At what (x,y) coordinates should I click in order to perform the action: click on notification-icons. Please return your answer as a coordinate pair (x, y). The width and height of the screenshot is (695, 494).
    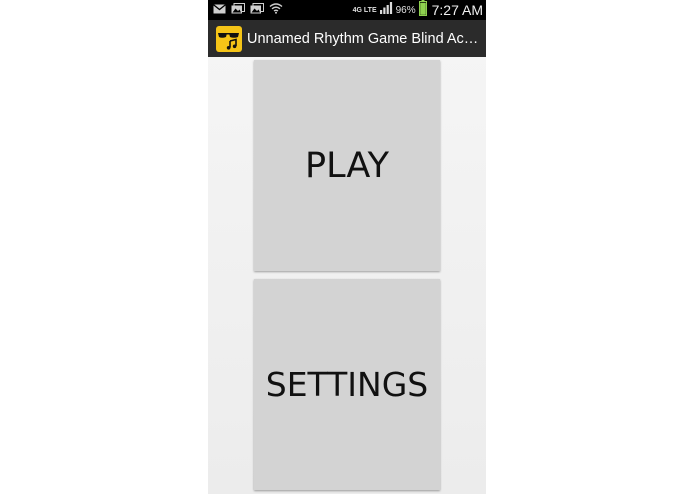
    Looking at the image, I should click on (248, 10).